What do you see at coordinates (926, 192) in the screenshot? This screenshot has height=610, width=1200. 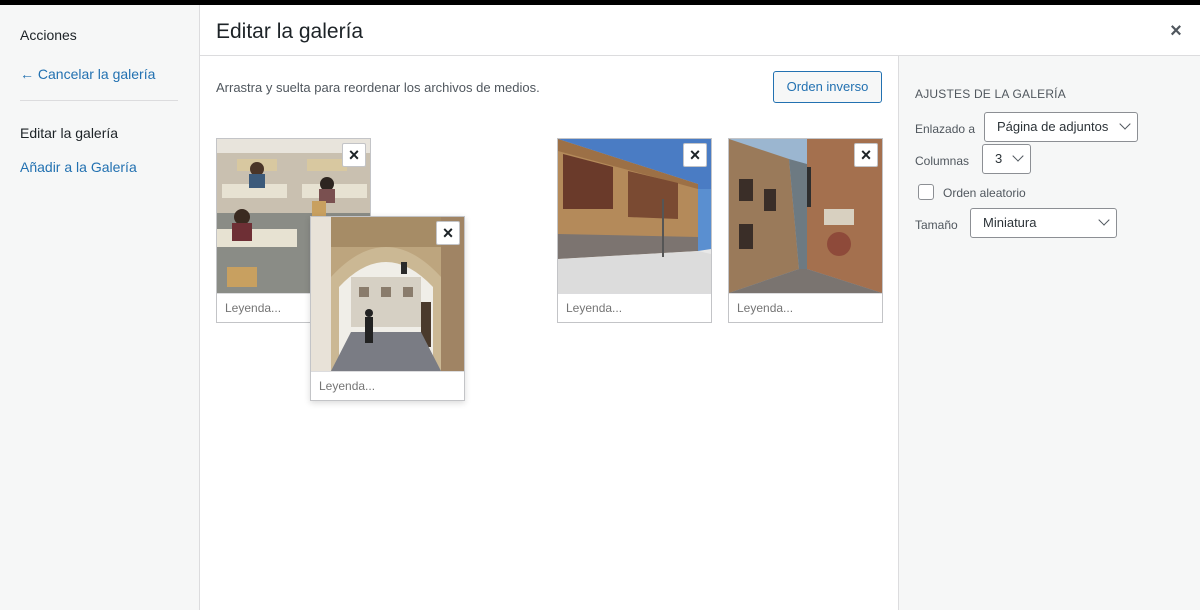 I see `random-order-checkbox` at bounding box center [926, 192].